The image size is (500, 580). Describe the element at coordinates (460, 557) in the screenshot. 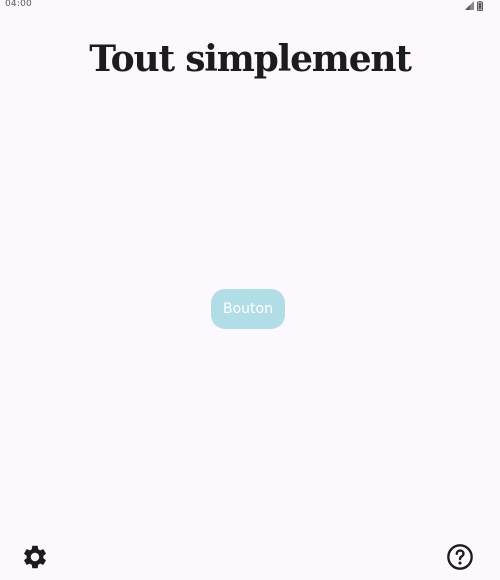

I see `help-icon` at that location.